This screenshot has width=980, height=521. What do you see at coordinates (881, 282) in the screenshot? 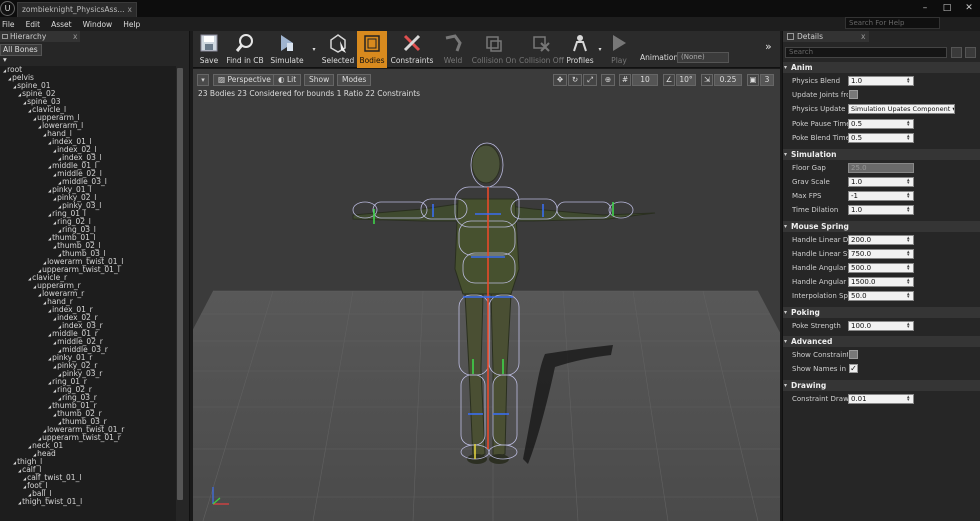
I see `handle-angular-stiffness-field: 1500.0 ▴ ▾` at bounding box center [881, 282].